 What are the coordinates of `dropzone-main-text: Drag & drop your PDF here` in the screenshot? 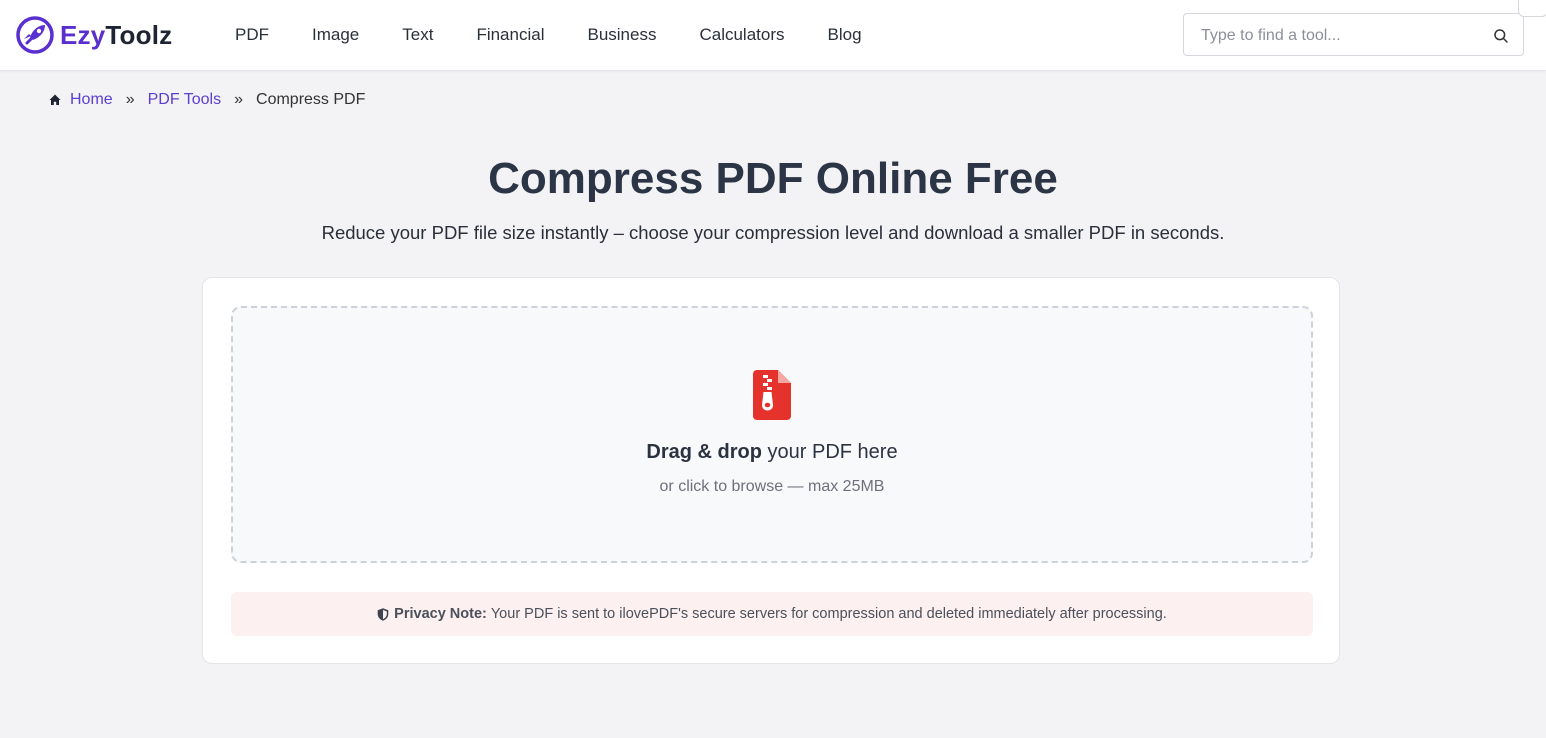 It's located at (772, 452).